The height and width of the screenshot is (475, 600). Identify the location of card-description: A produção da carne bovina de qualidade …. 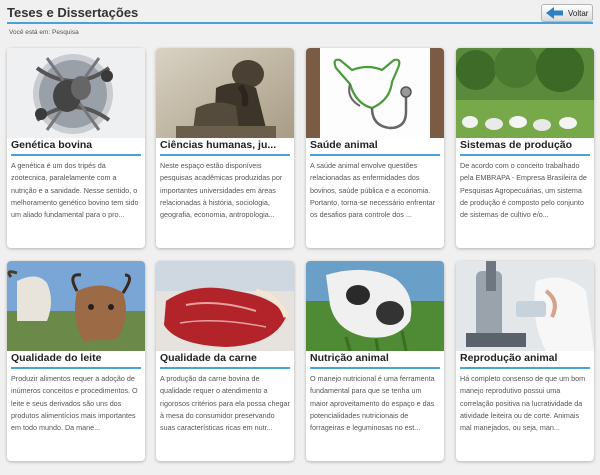
(225, 403).